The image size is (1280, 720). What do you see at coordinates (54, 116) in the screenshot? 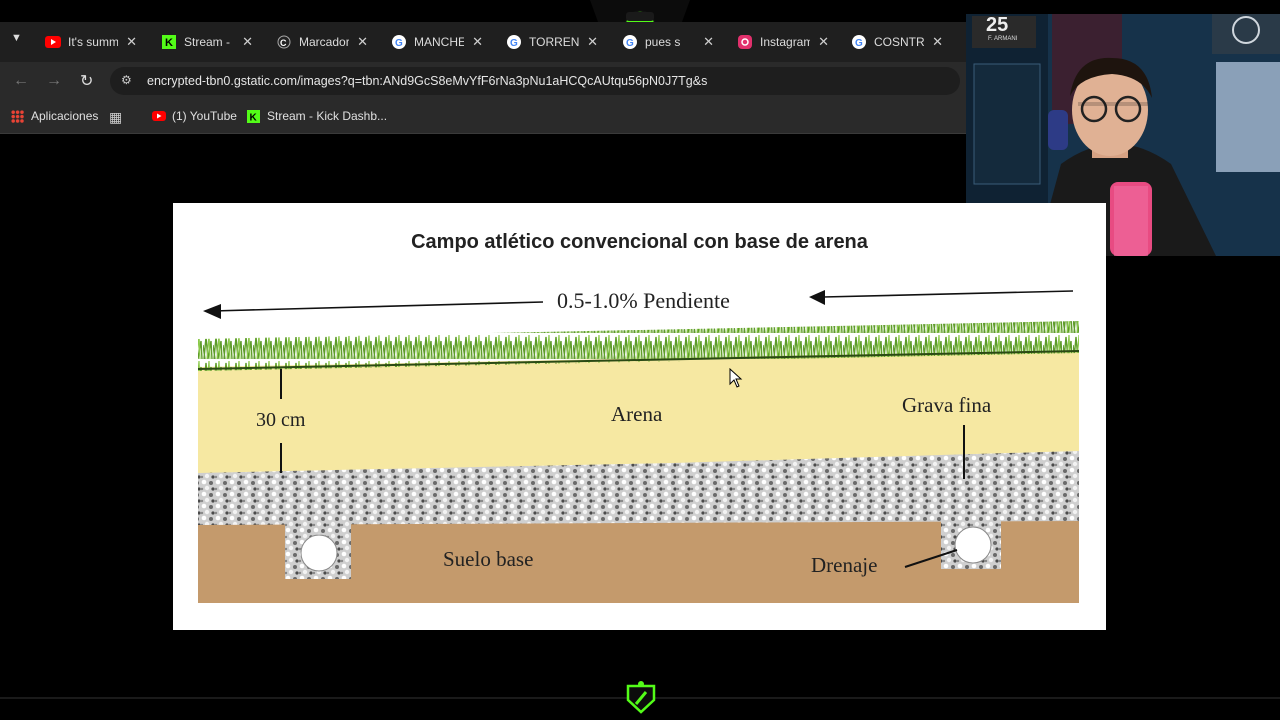
I see `bookmark-aplicaciones: Aplicaciones` at bounding box center [54, 116].